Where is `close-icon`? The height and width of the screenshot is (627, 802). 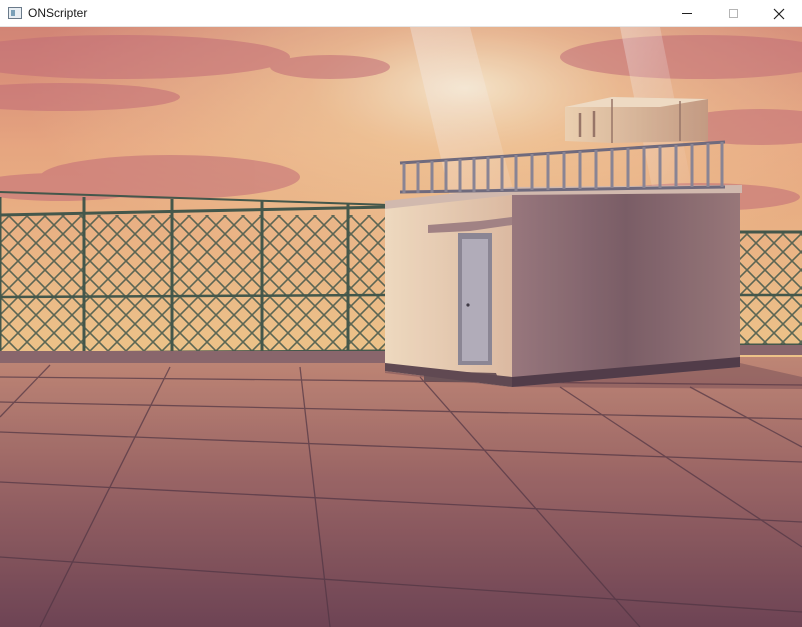
close-icon is located at coordinates (779, 13).